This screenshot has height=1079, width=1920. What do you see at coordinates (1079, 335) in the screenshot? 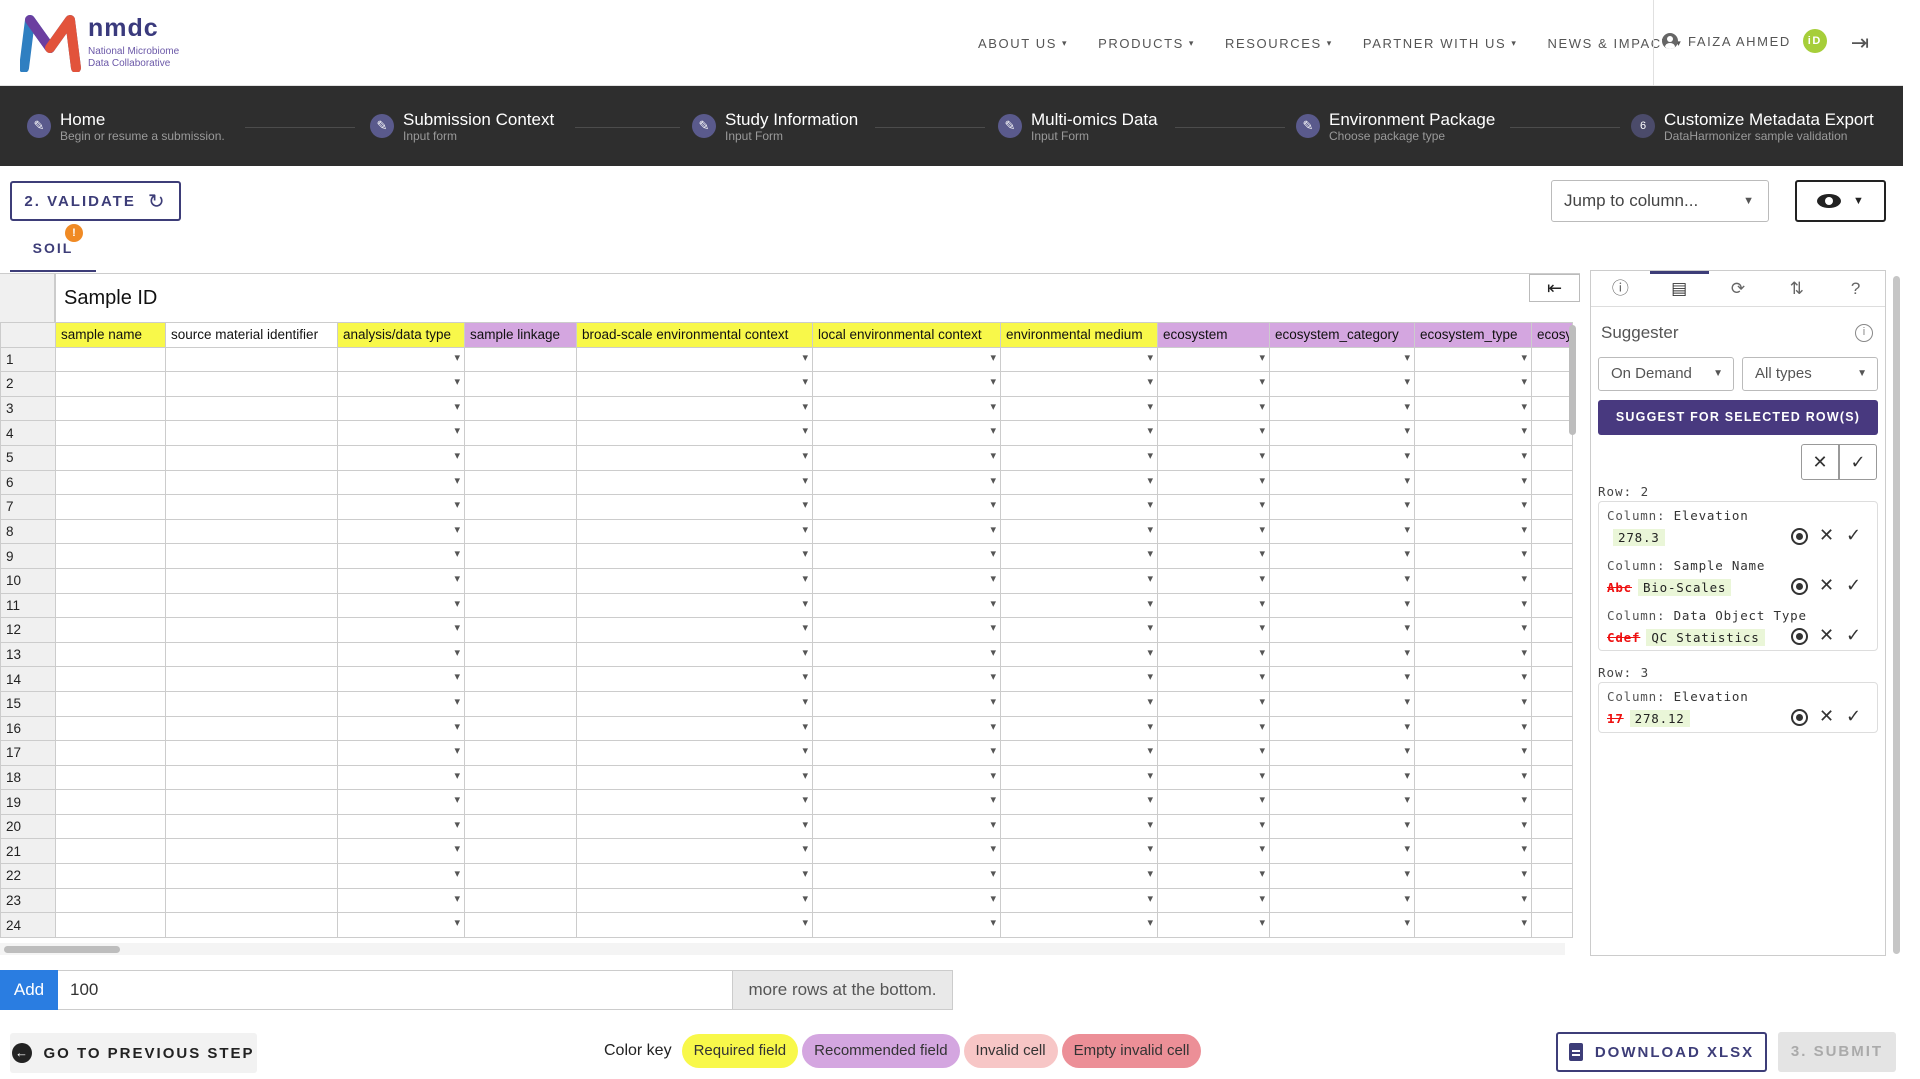
I see `column-header: environmental medium` at bounding box center [1079, 335].